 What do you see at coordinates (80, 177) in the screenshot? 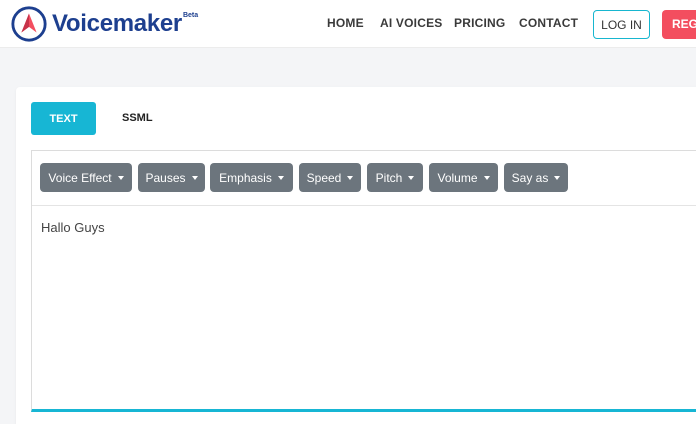
I see `voice-effect-label: Voice Effect` at bounding box center [80, 177].